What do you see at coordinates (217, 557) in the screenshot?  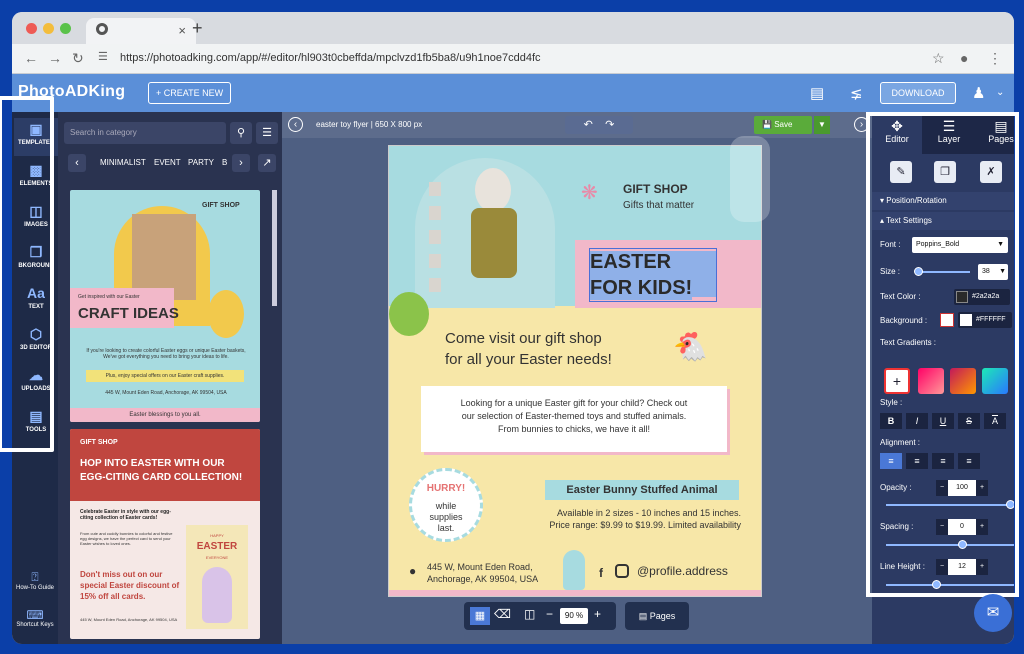 I see `mini-everyone: EVERYONE` at bounding box center [217, 557].